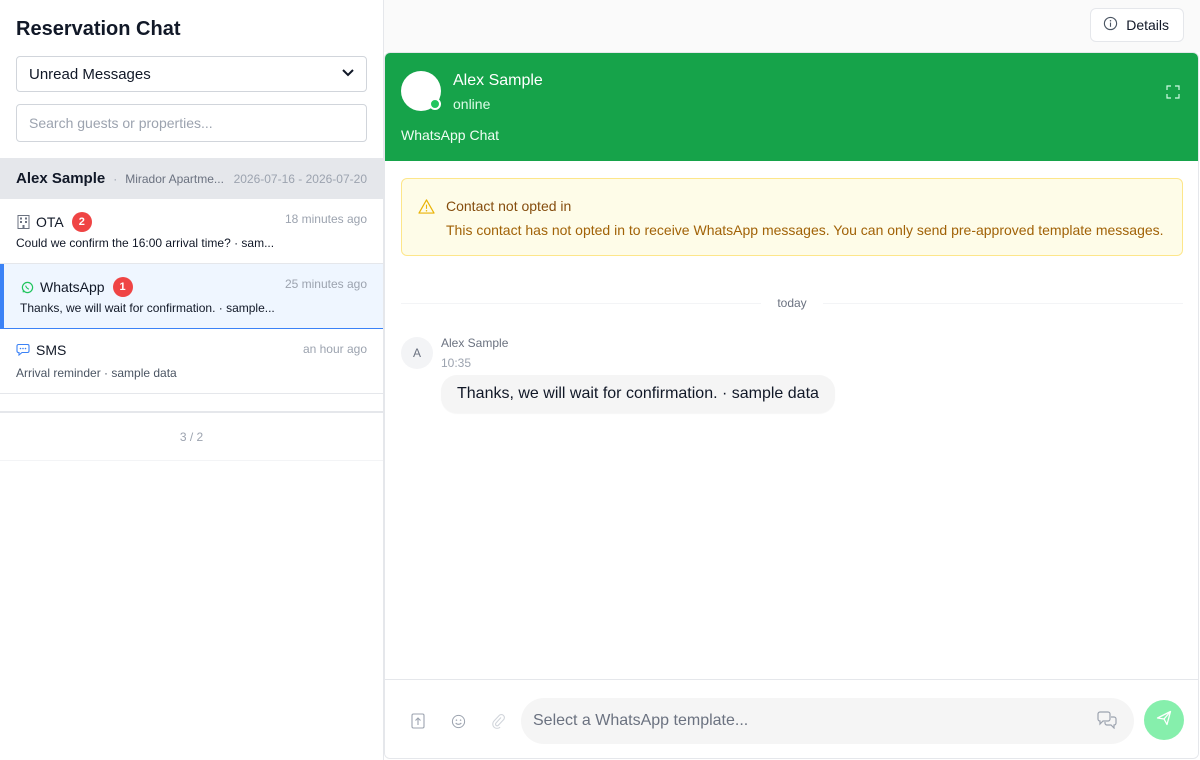 This screenshot has width=1200, height=760. I want to click on day-divider: today, so click(792, 303).